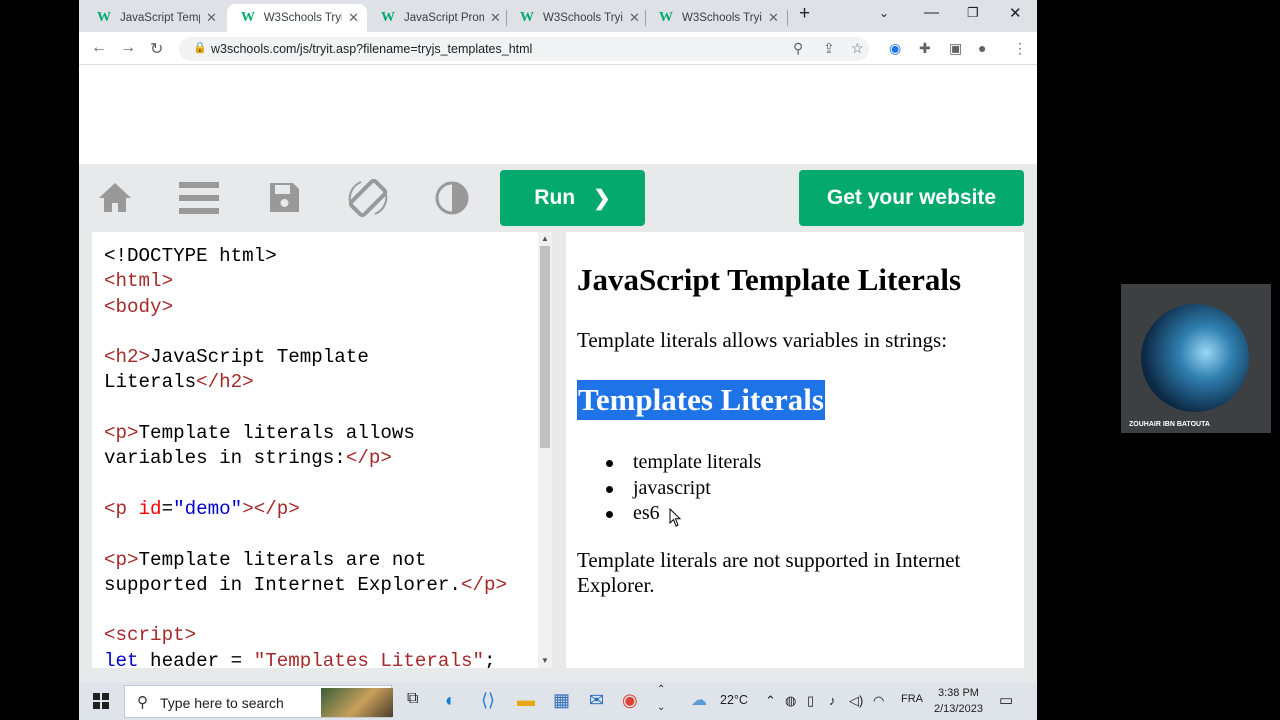 This screenshot has height=720, width=1280. What do you see at coordinates (973, 13) in the screenshot?
I see `restore-icon: ❐` at bounding box center [973, 13].